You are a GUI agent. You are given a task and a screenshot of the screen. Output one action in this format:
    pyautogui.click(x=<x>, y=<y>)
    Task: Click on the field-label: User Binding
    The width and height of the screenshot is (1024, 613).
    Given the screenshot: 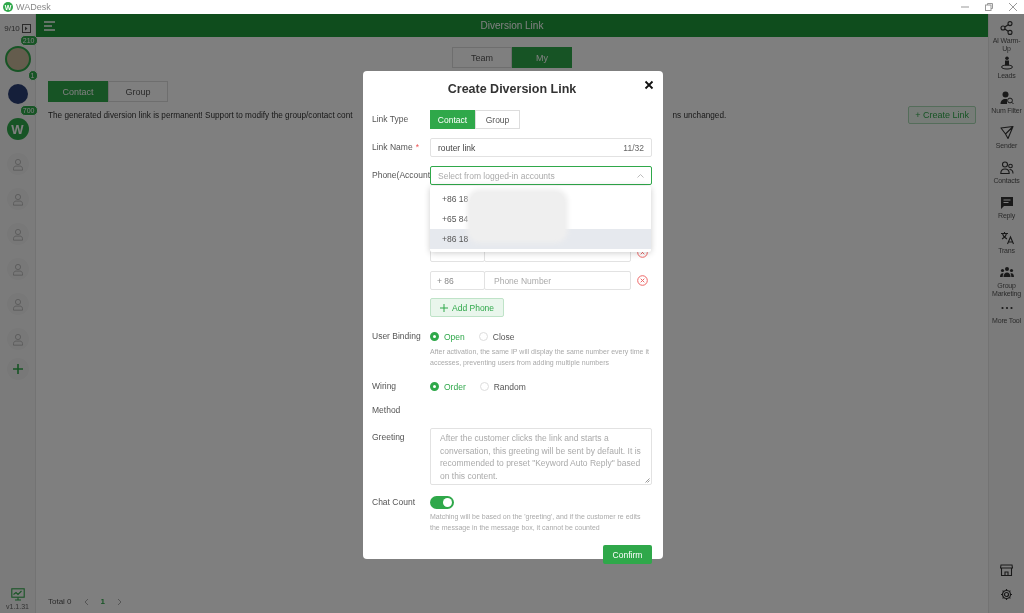 What is the action you would take?
    pyautogui.click(x=397, y=336)
    